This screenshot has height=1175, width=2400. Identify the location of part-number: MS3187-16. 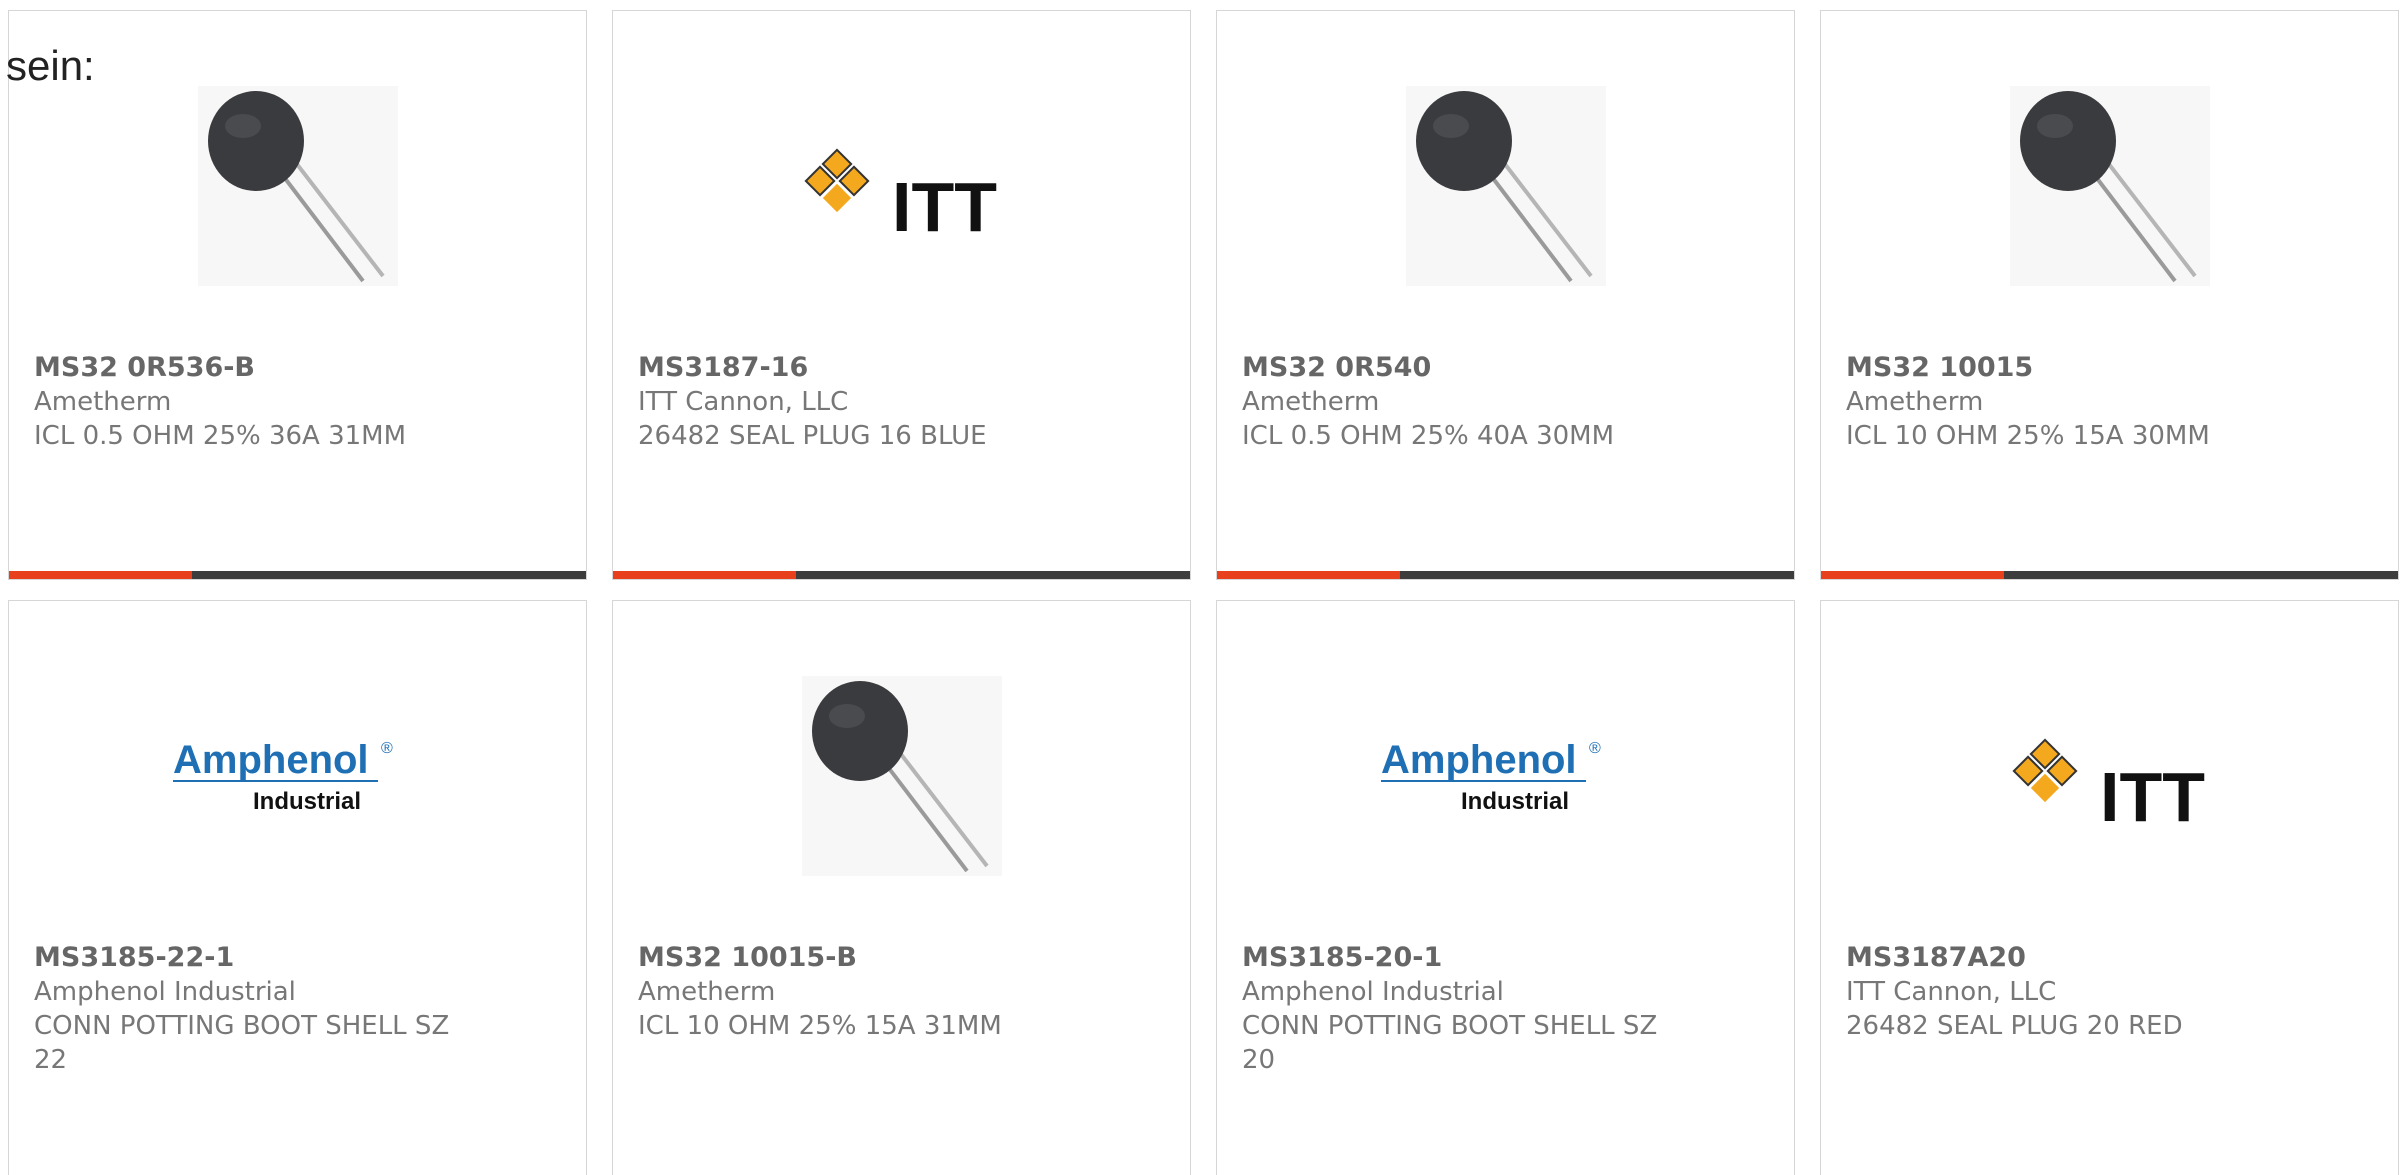
(901, 368).